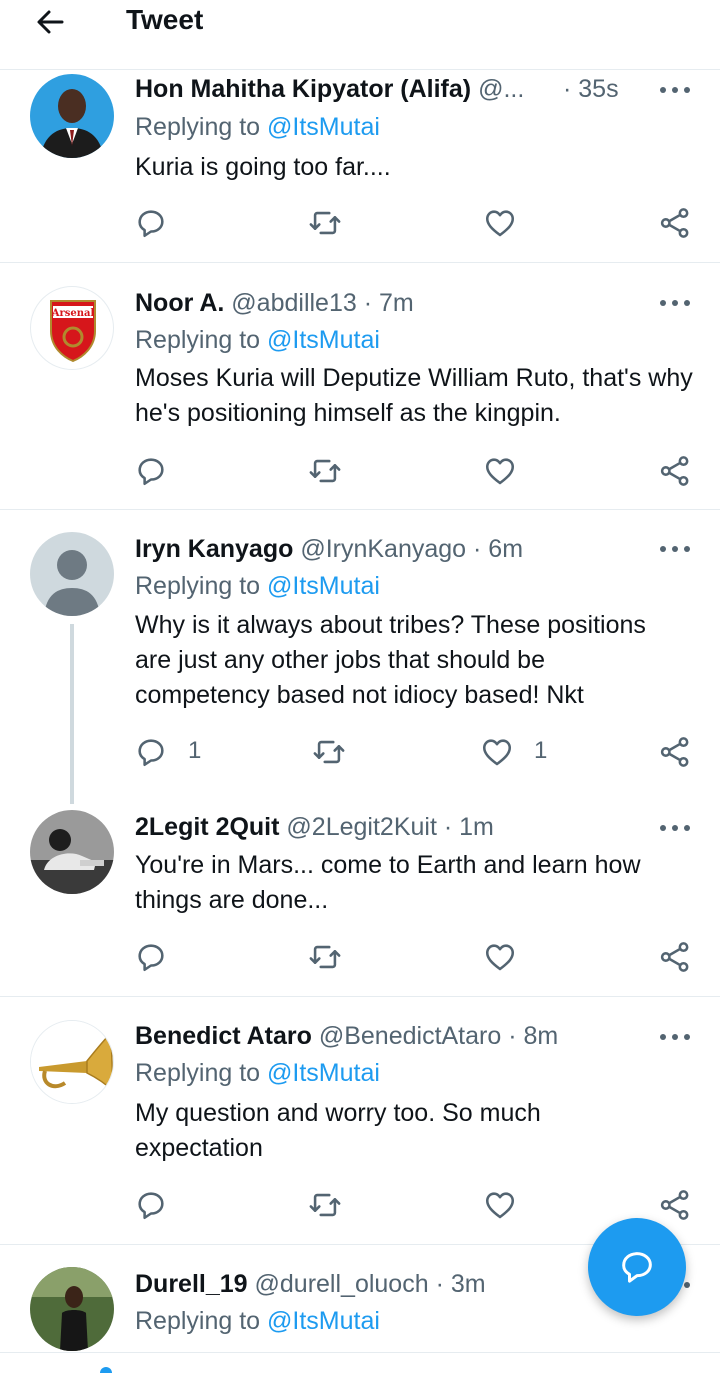  I want to click on compose-reply-icon, so click(637, 1267).